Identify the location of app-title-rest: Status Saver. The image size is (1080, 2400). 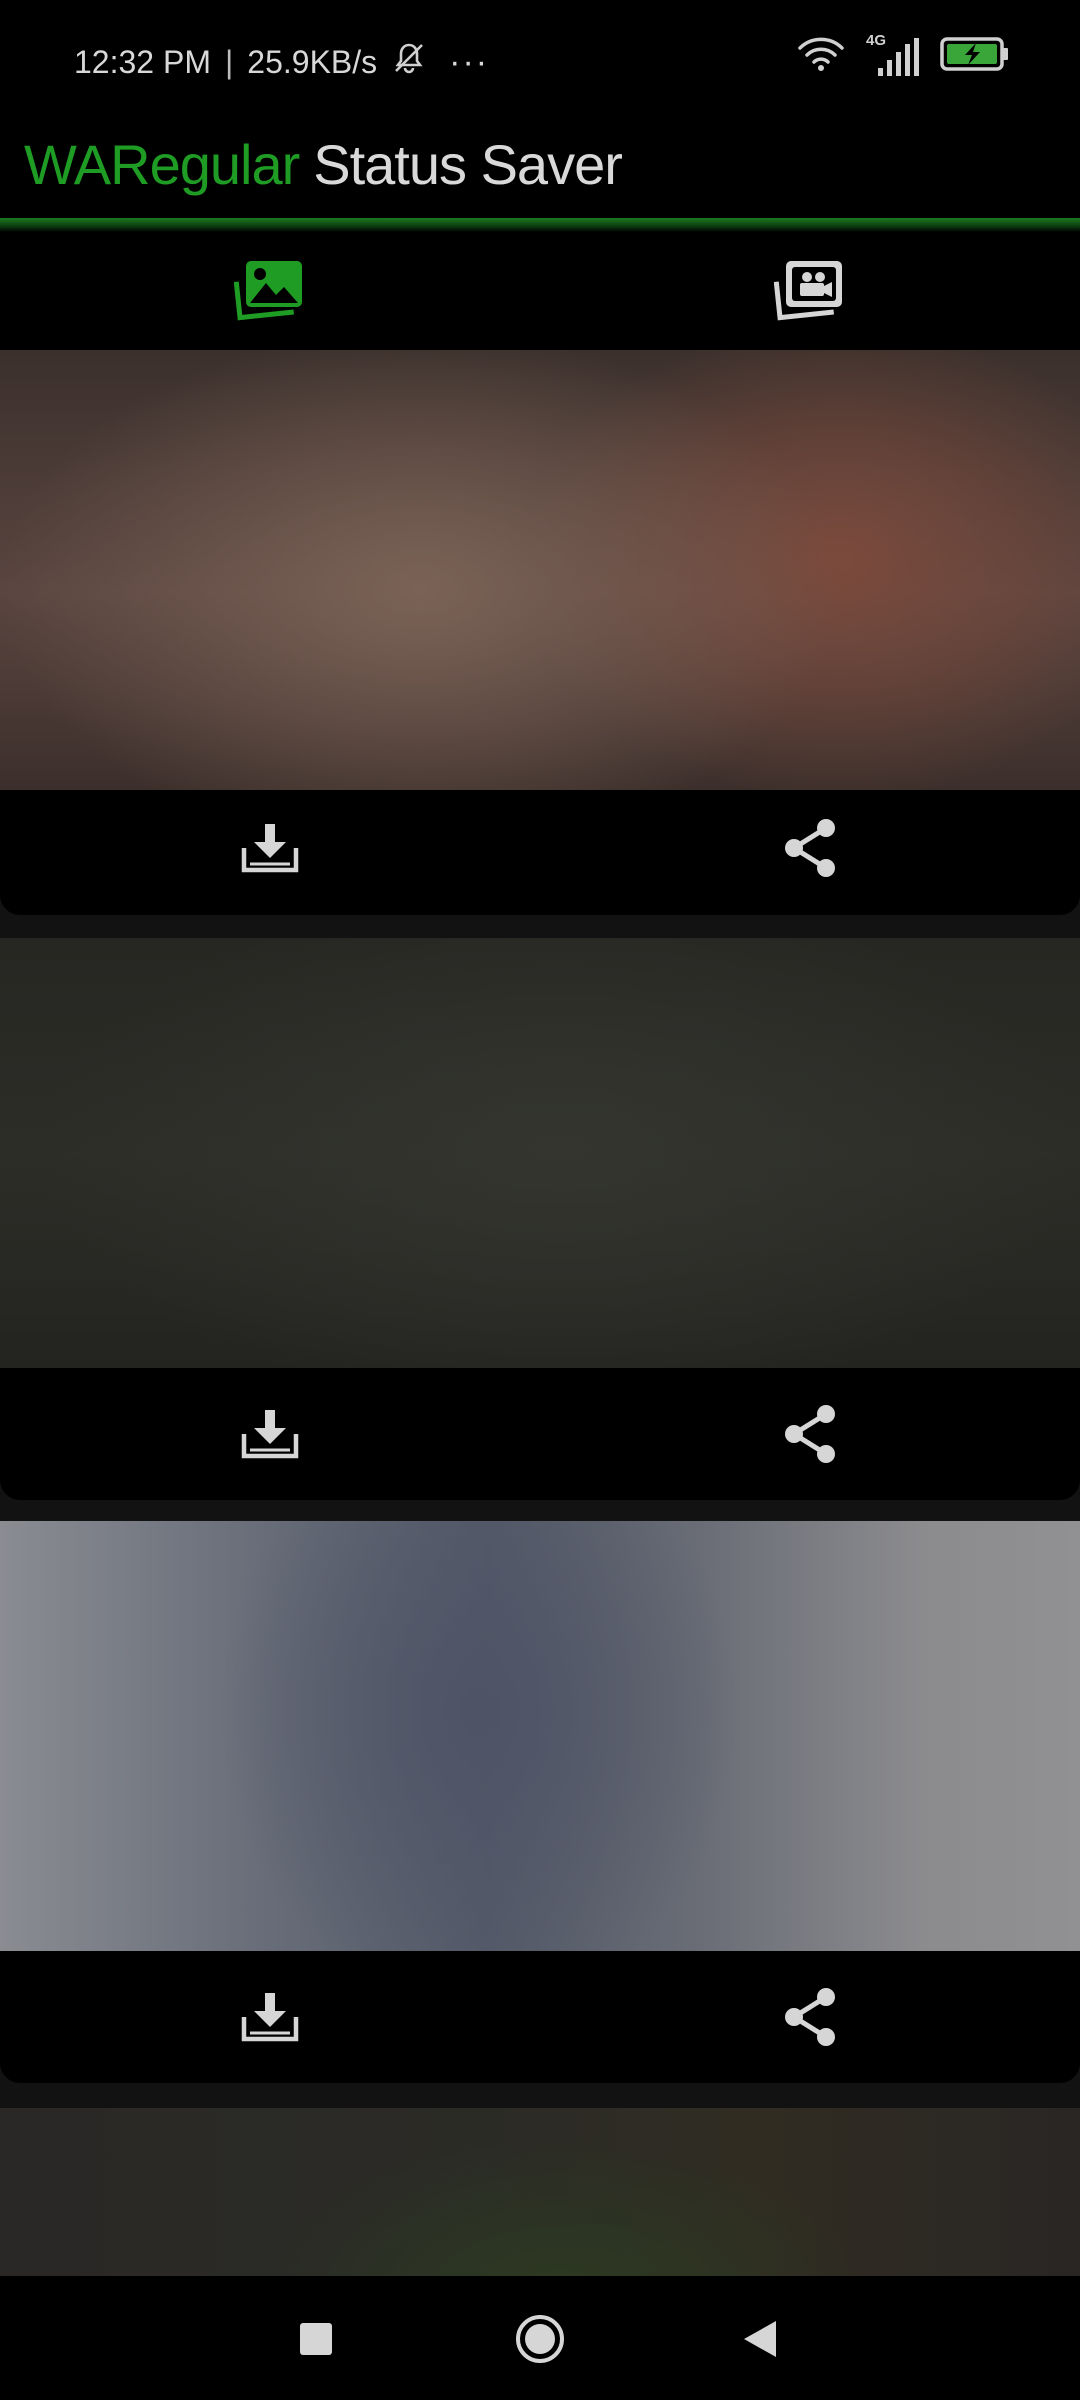
(468, 164).